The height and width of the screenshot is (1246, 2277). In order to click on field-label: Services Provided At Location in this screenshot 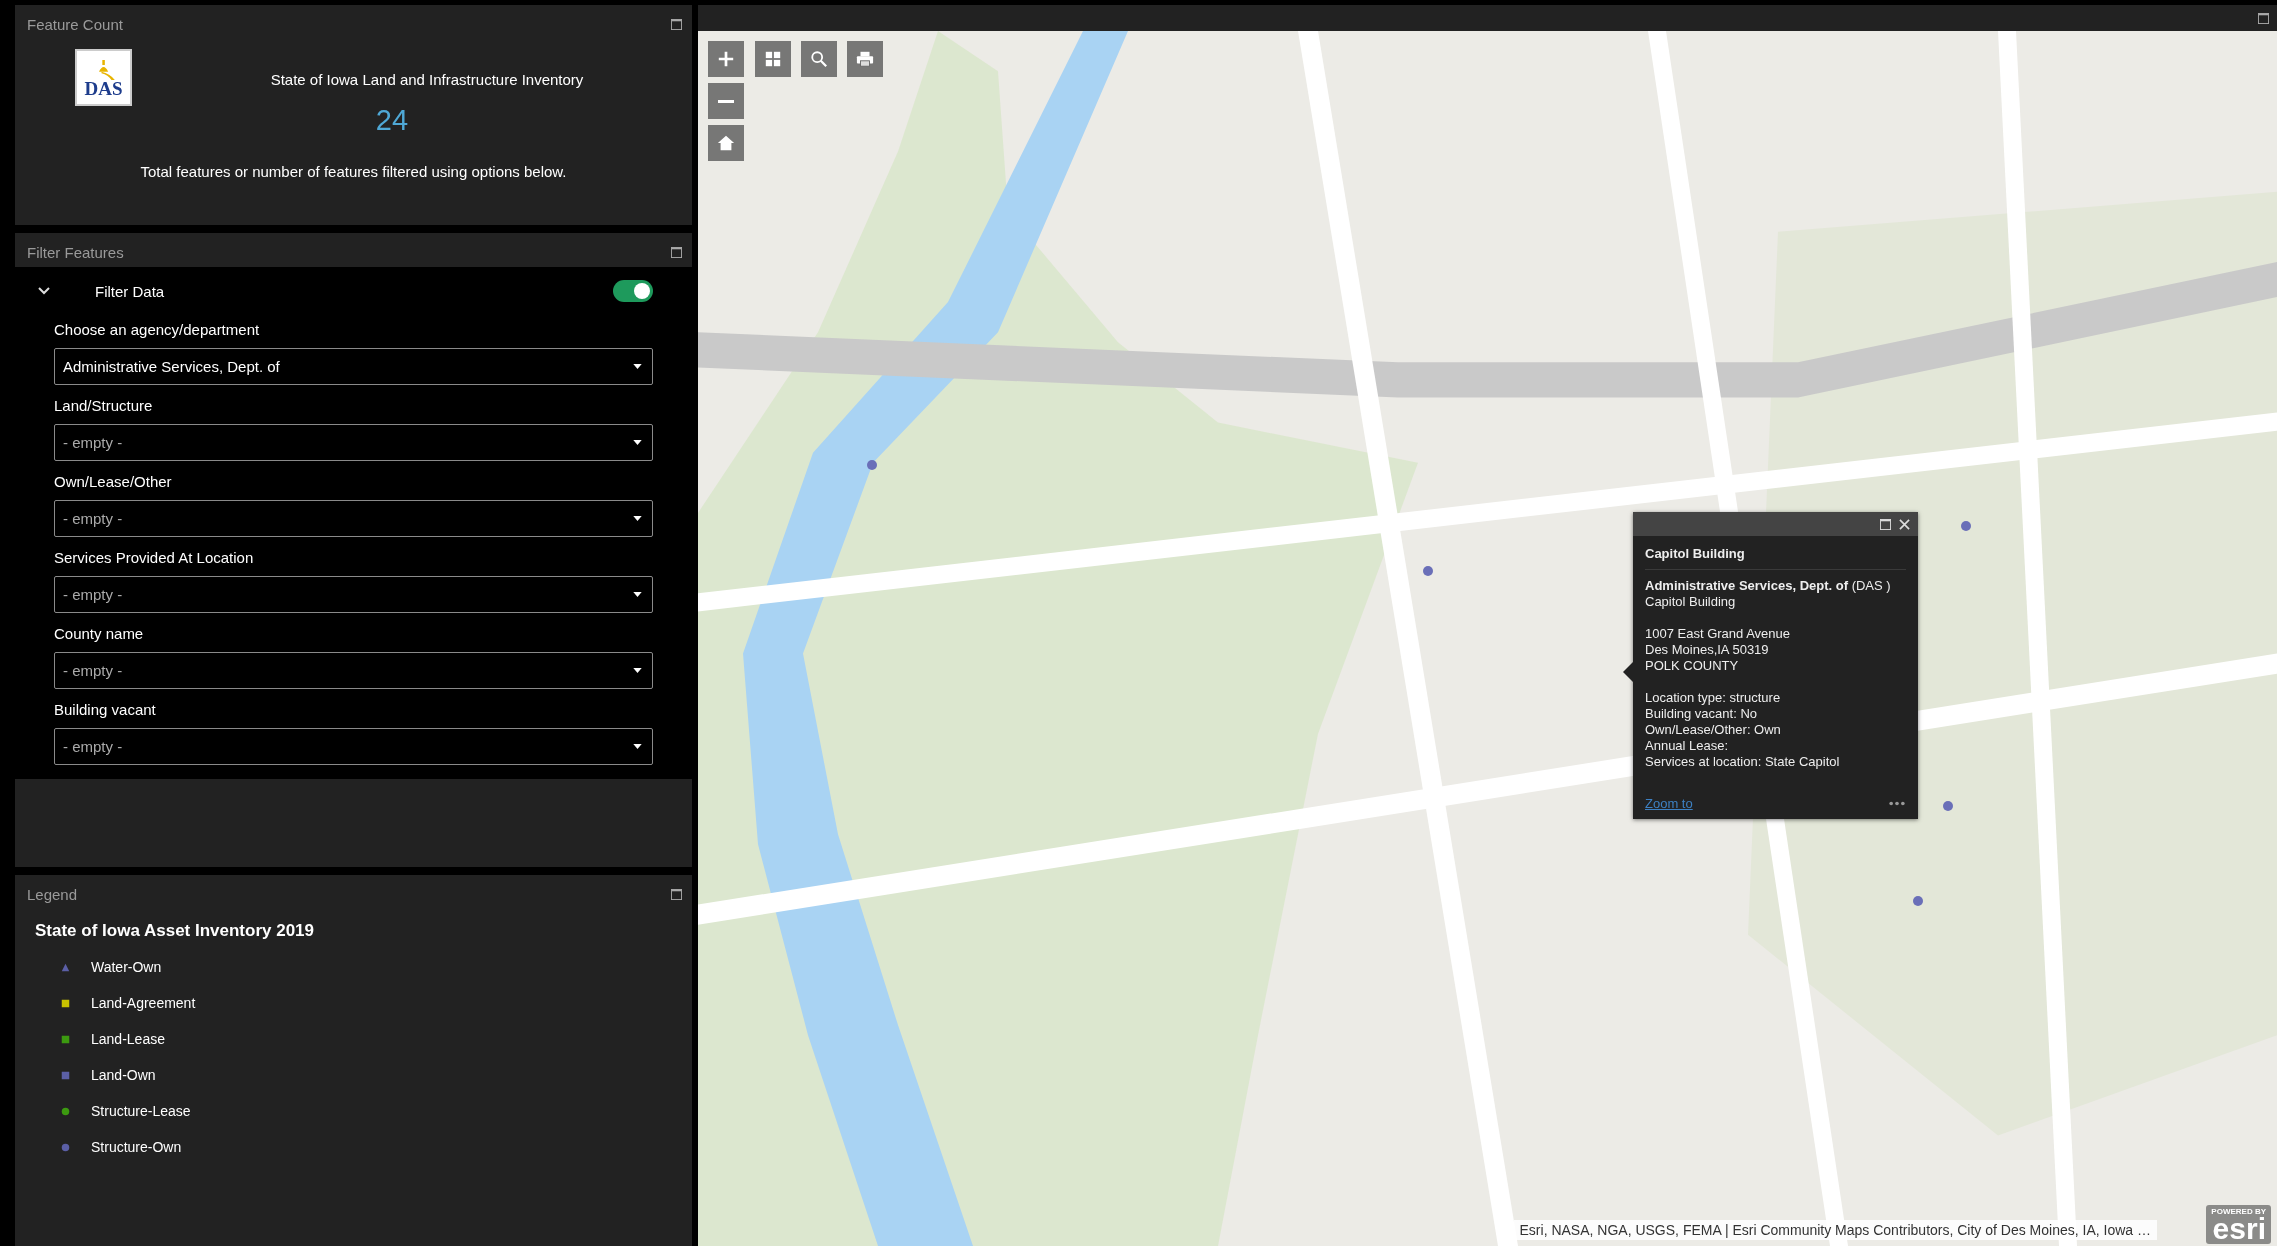, I will do `click(154, 557)`.